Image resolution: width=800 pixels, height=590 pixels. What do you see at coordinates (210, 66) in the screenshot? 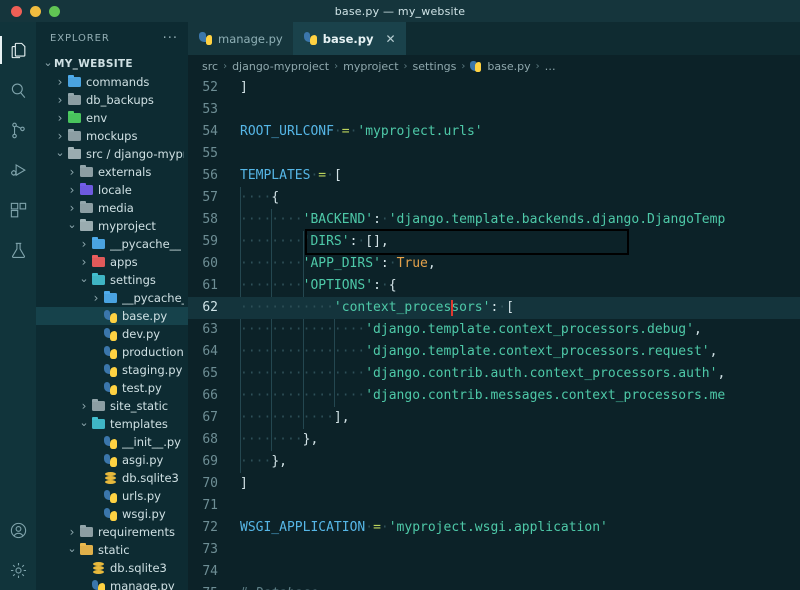
I see `breadcrumb-item: src` at bounding box center [210, 66].